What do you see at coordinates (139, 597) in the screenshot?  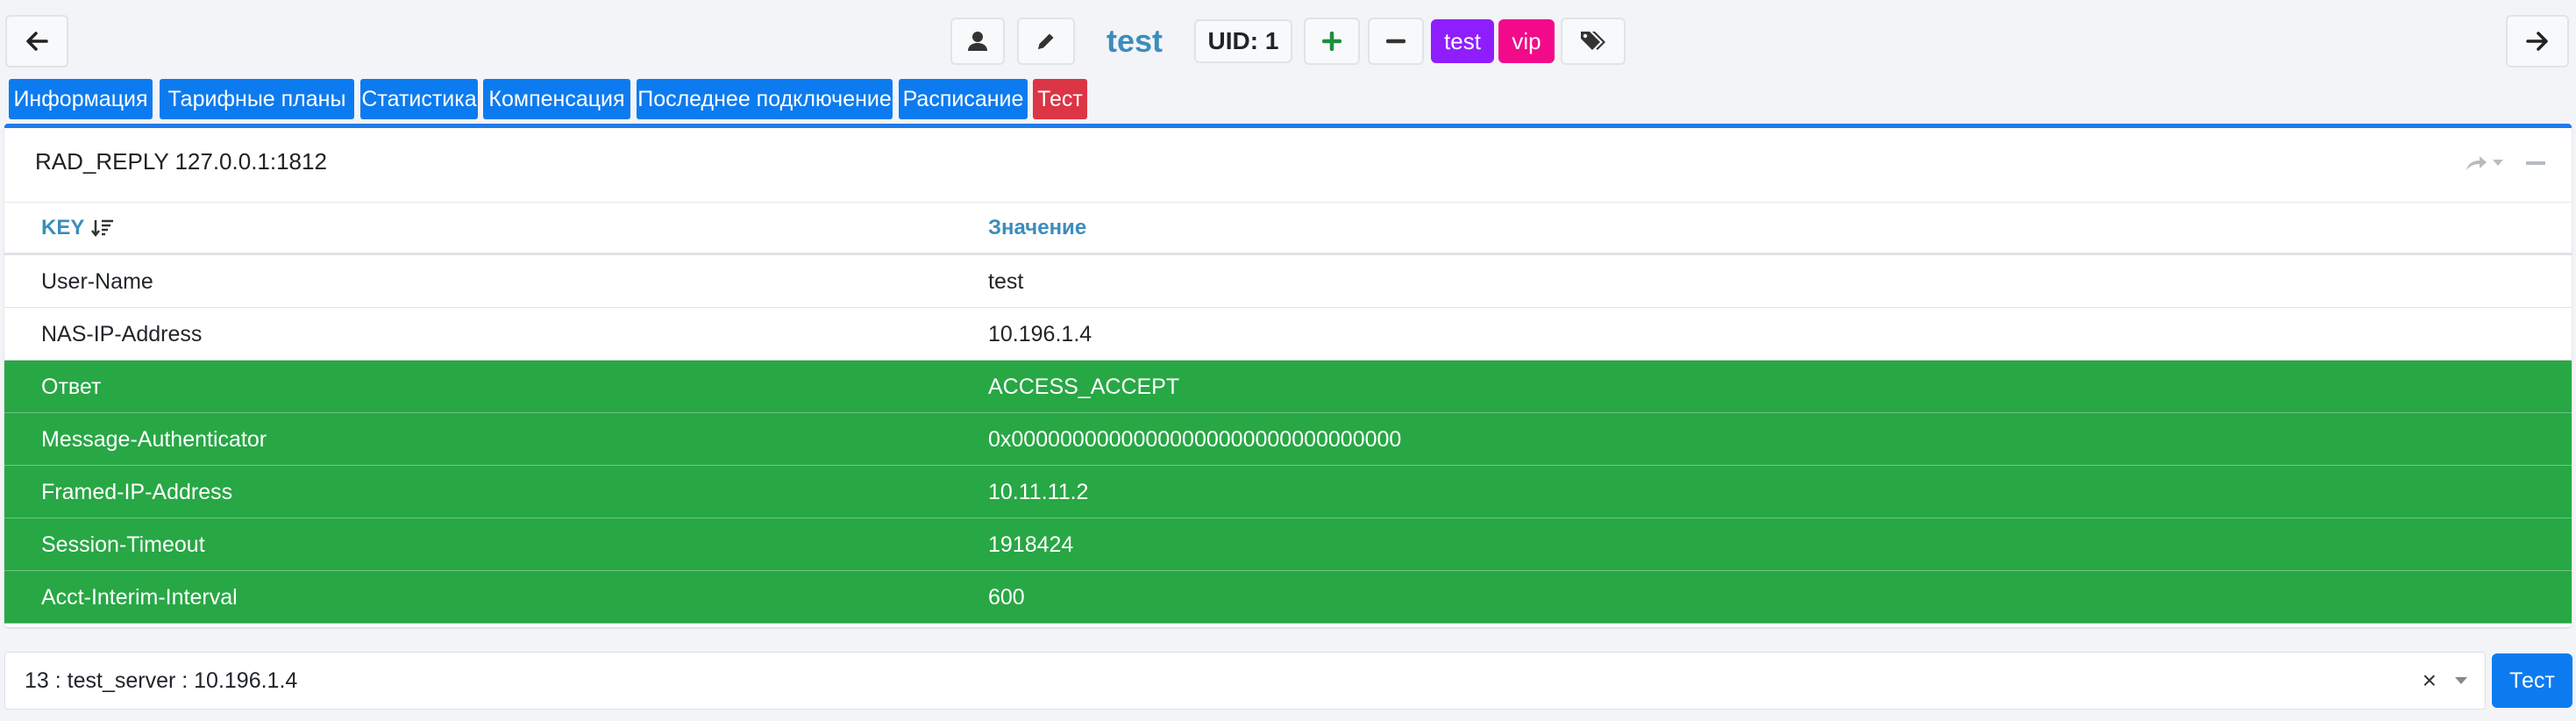 I see `row-key: Acct-Interim-Interval` at bounding box center [139, 597].